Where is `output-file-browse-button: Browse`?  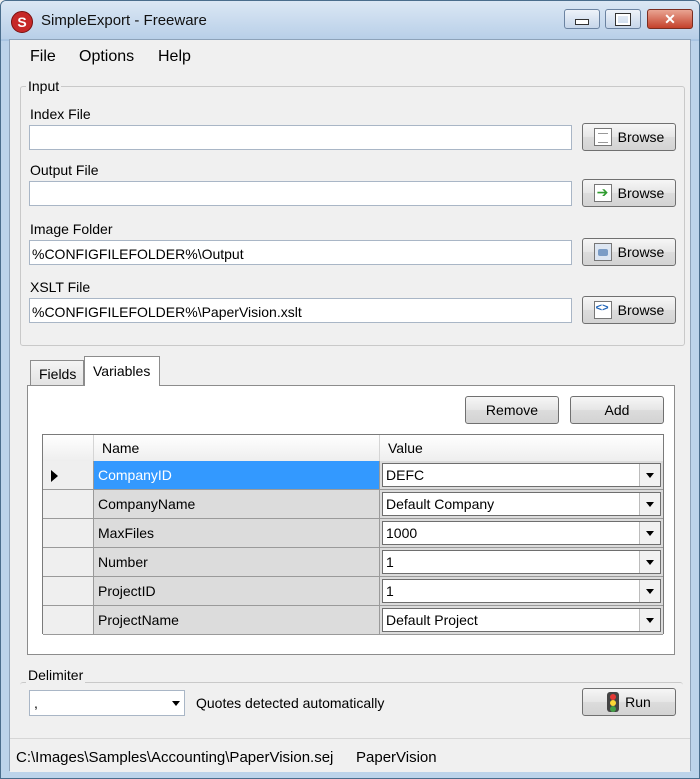 output-file-browse-button: Browse is located at coordinates (629, 193).